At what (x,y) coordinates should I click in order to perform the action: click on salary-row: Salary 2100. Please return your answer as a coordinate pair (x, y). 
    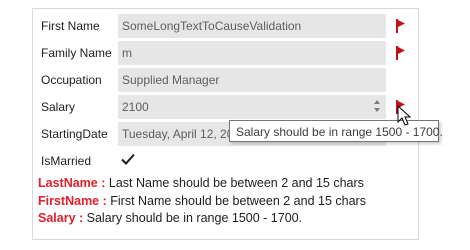
    Looking at the image, I should click on (225, 107).